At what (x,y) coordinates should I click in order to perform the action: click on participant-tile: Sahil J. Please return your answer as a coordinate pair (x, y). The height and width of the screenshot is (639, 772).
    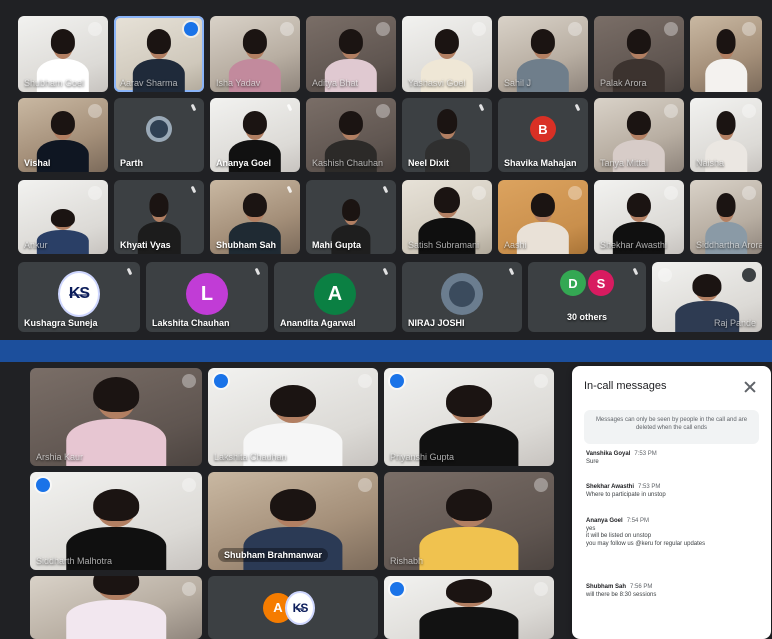
    Looking at the image, I should click on (543, 54).